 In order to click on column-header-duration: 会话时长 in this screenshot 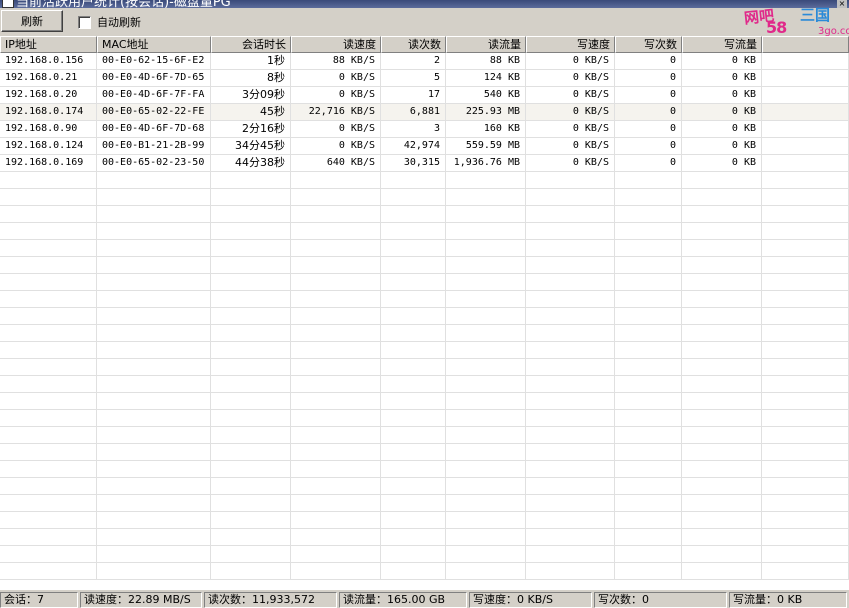, I will do `click(251, 44)`.